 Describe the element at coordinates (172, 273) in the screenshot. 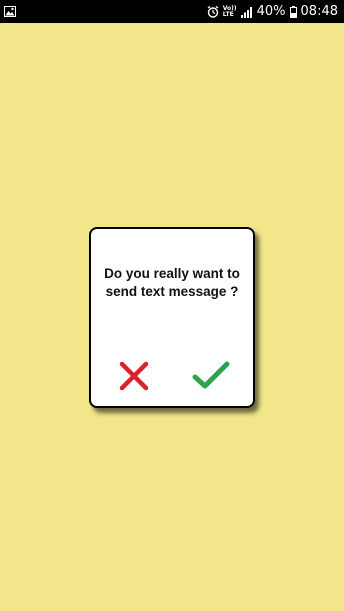

I see `dialog-message-line-1: Do you really want to` at that location.